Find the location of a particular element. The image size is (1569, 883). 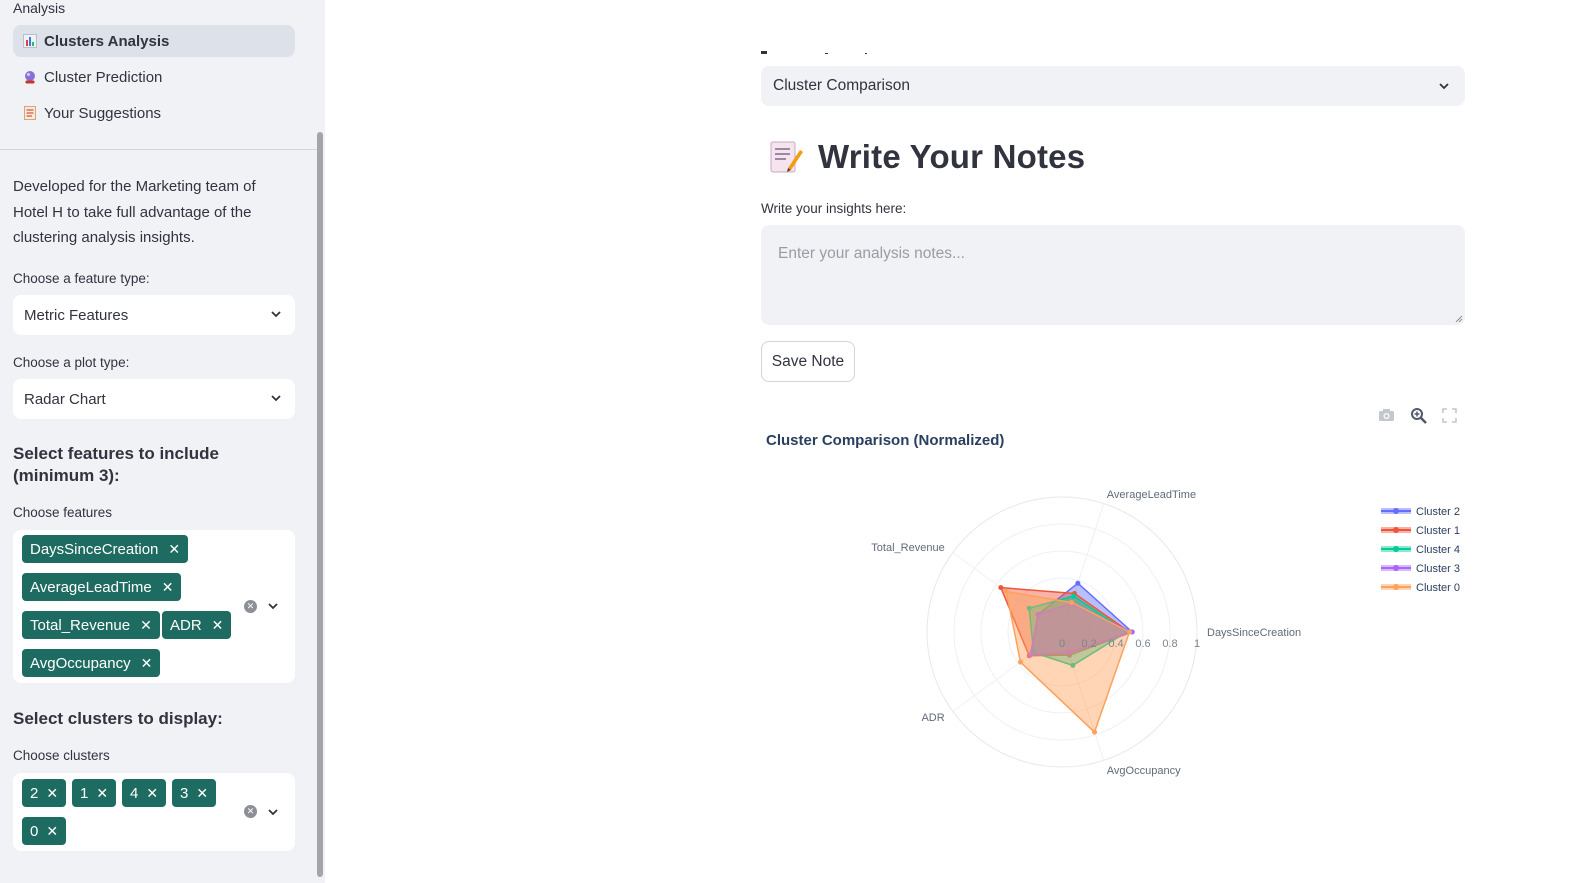

plot-type-label: Choose a plot type: is located at coordinates (71, 362).